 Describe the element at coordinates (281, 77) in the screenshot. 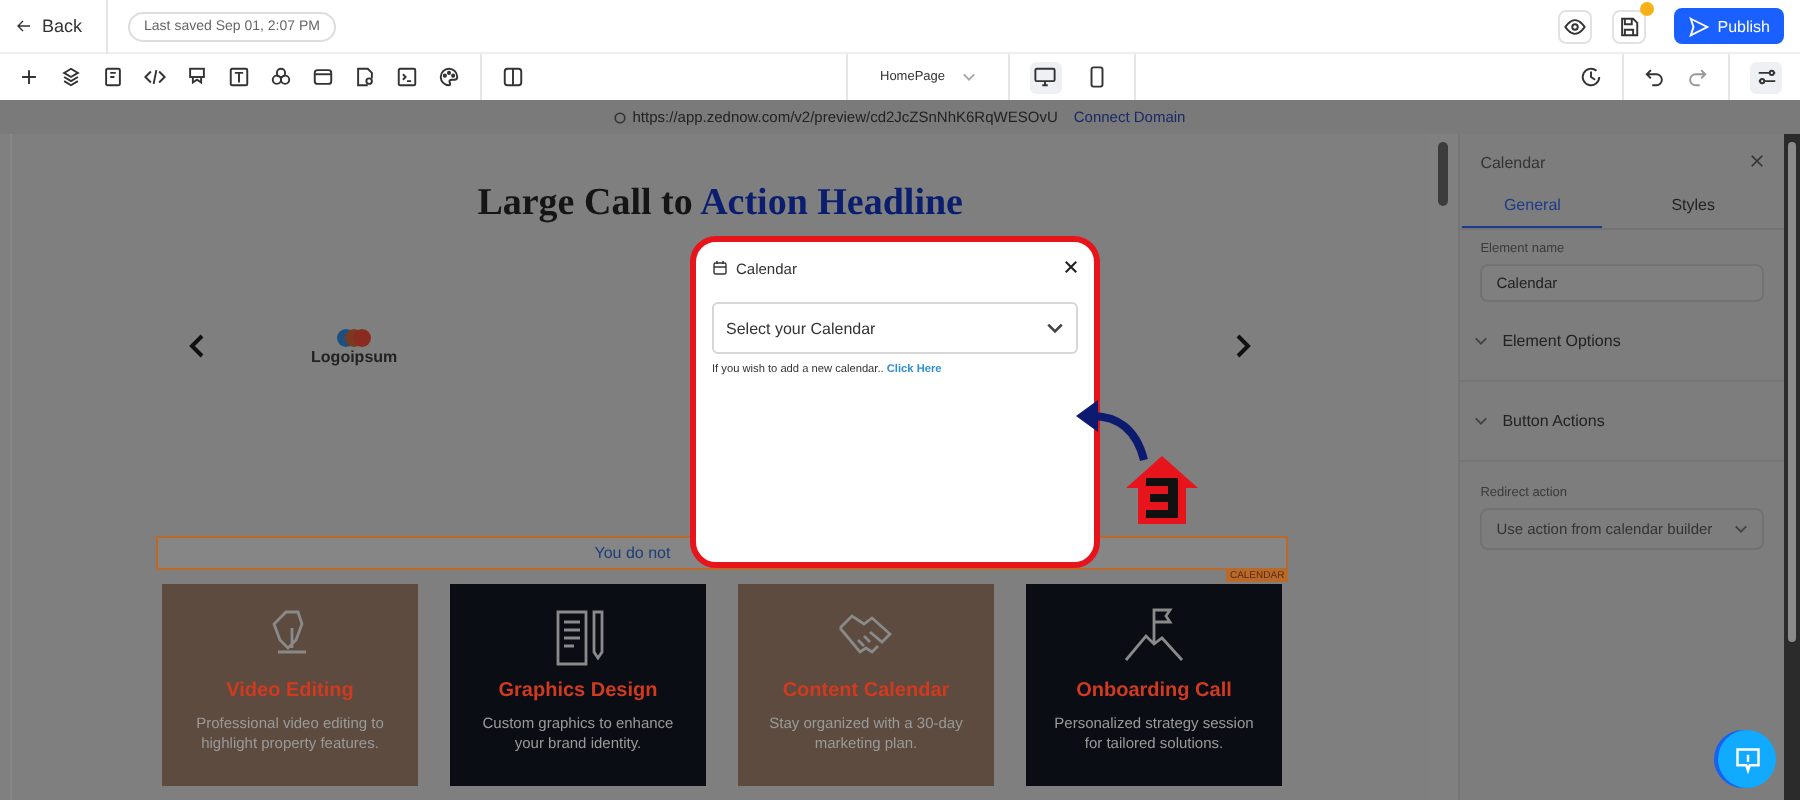

I see `circles-icon` at that location.